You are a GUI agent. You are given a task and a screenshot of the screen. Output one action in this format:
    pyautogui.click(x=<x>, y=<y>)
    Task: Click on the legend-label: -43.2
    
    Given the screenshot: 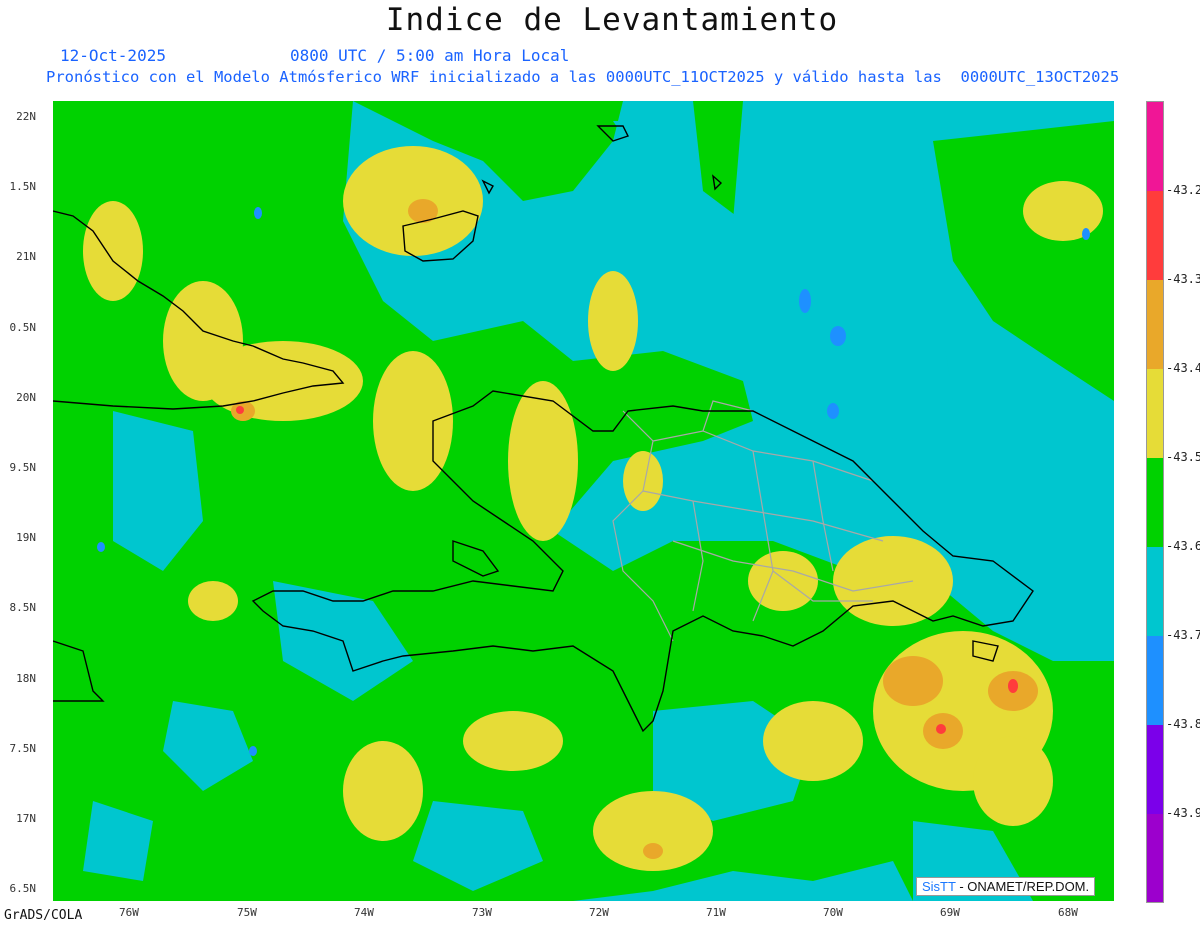 What is the action you would take?
    pyautogui.click(x=1183, y=190)
    